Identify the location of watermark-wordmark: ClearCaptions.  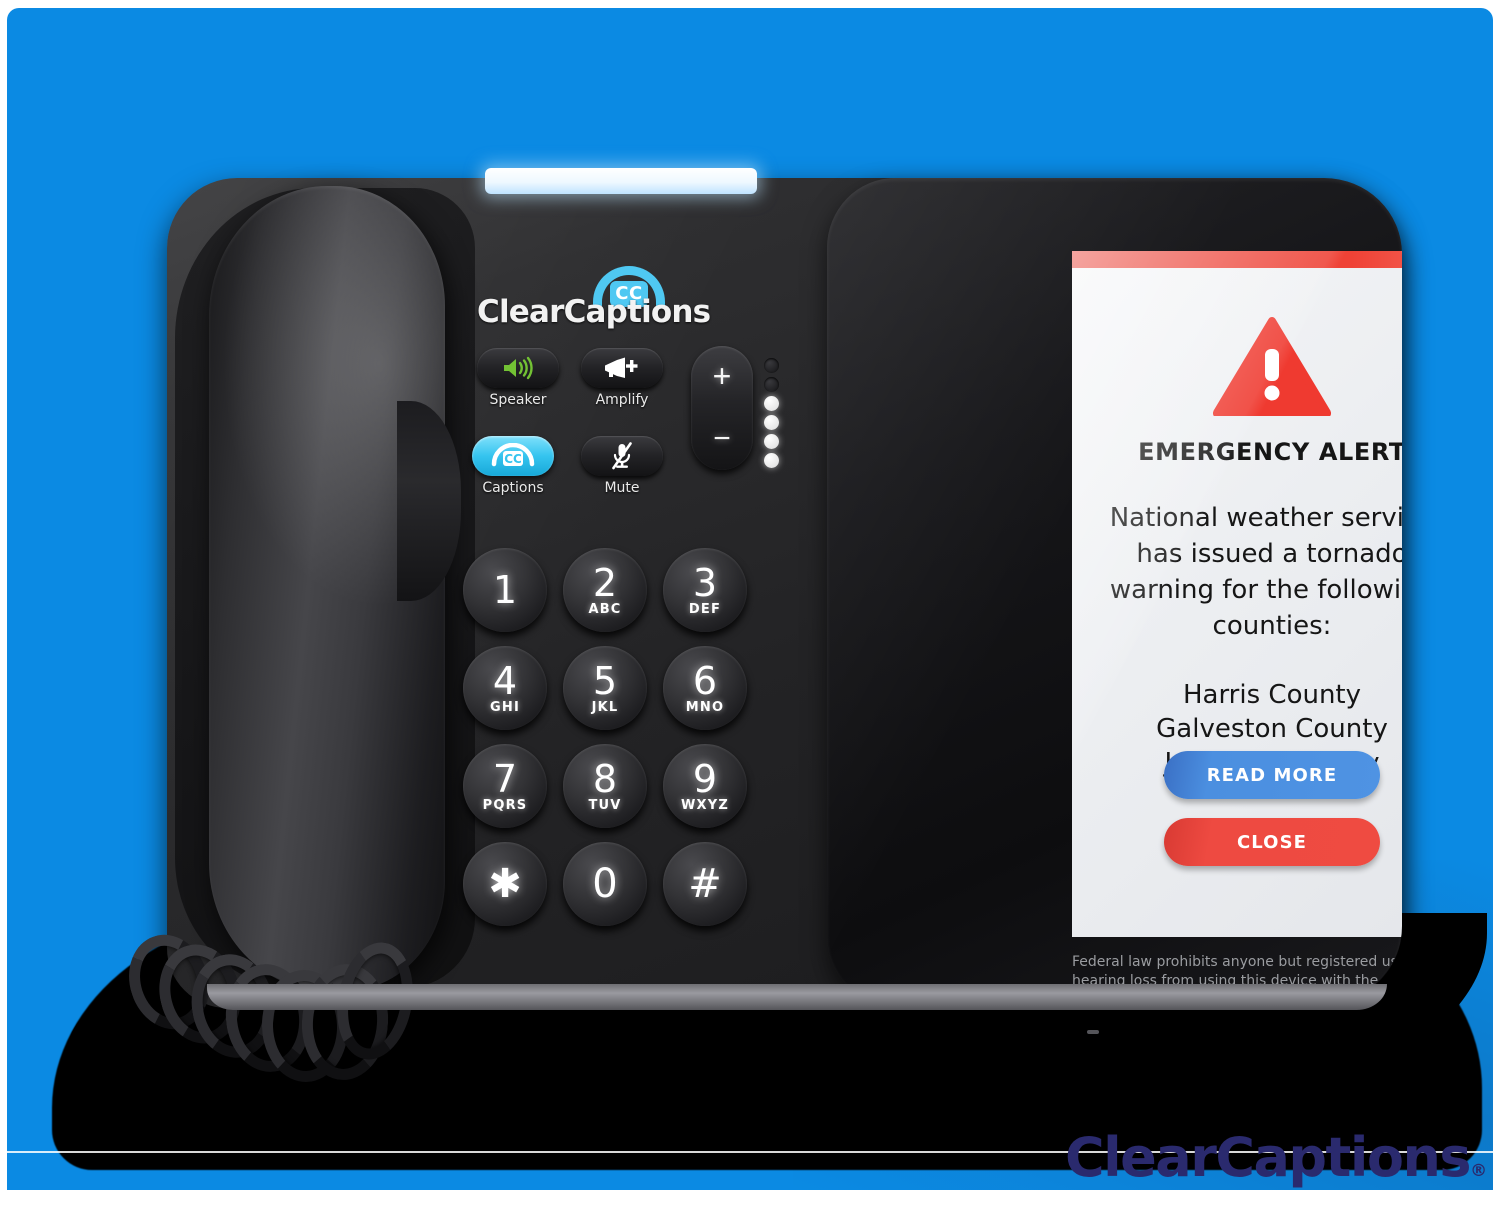
(1268, 1157).